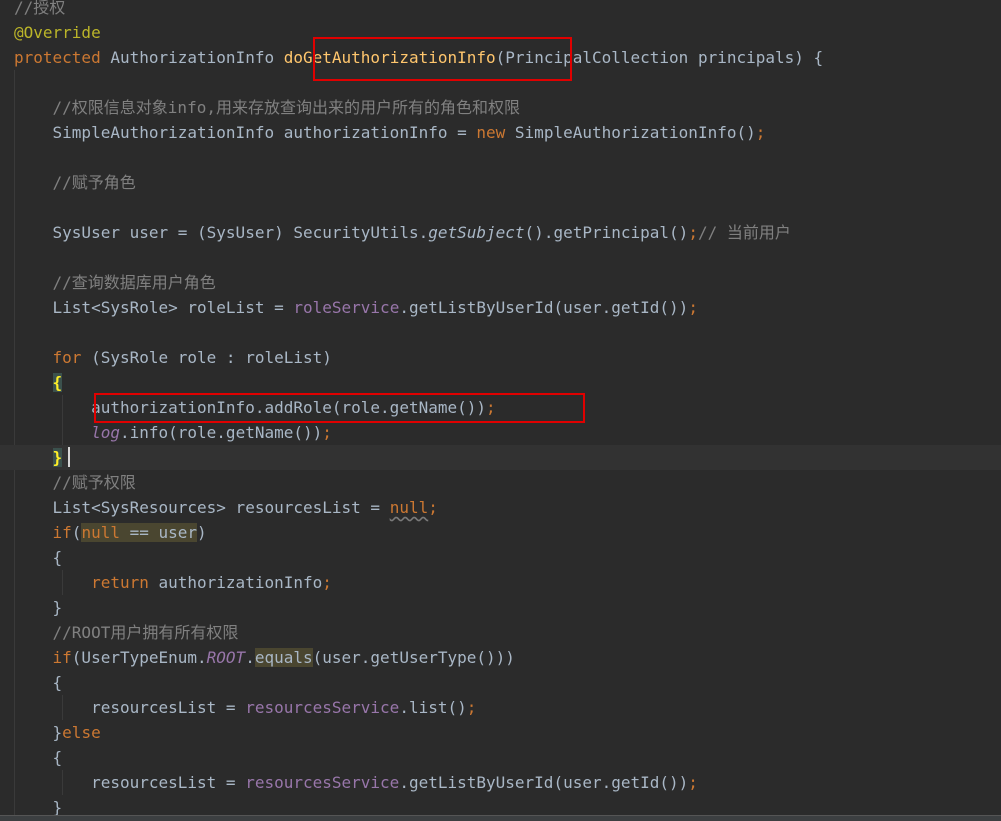 The height and width of the screenshot is (821, 1001). I want to click on code-token: protected, so click(57, 57).